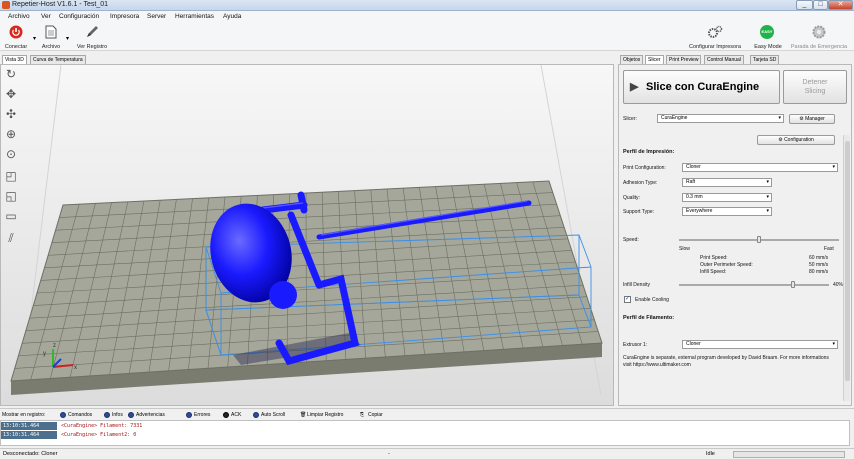 Image resolution: width=854 pixels, height=459 pixels. What do you see at coordinates (804, 5) in the screenshot?
I see `minimize-button: _` at bounding box center [804, 5].